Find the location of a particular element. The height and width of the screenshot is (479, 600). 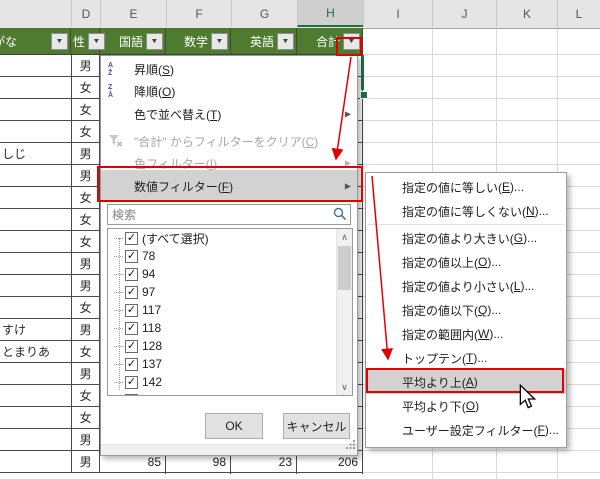

cancel-button: キャンセル is located at coordinates (316, 426).